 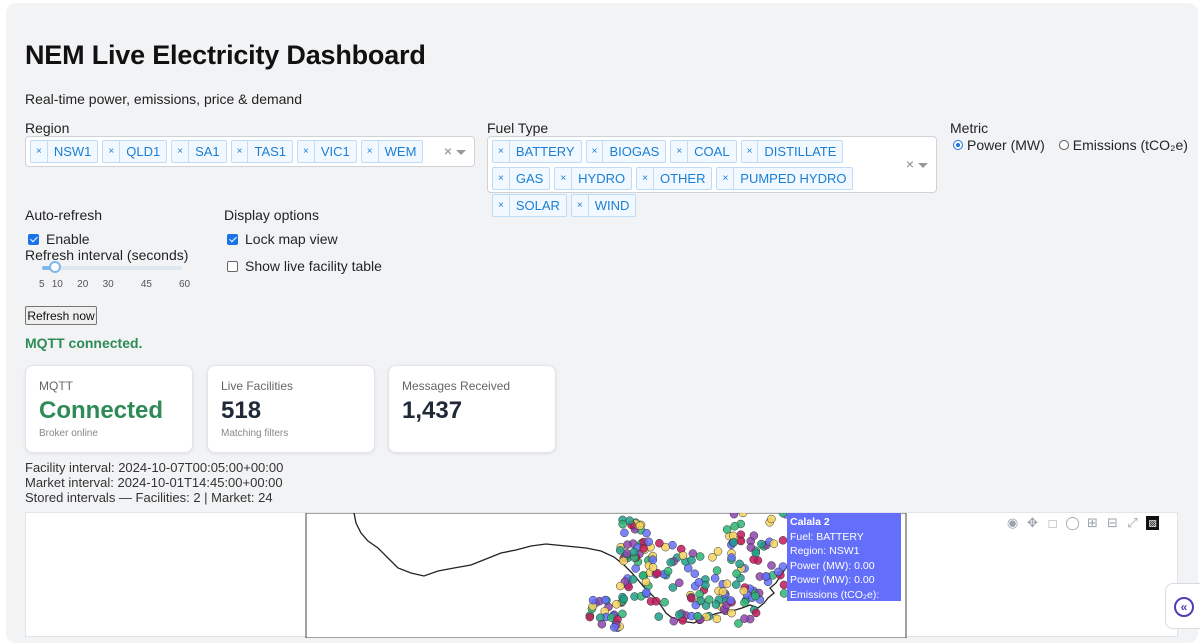 I want to click on lasso-icon: ◯, so click(x=1072, y=522).